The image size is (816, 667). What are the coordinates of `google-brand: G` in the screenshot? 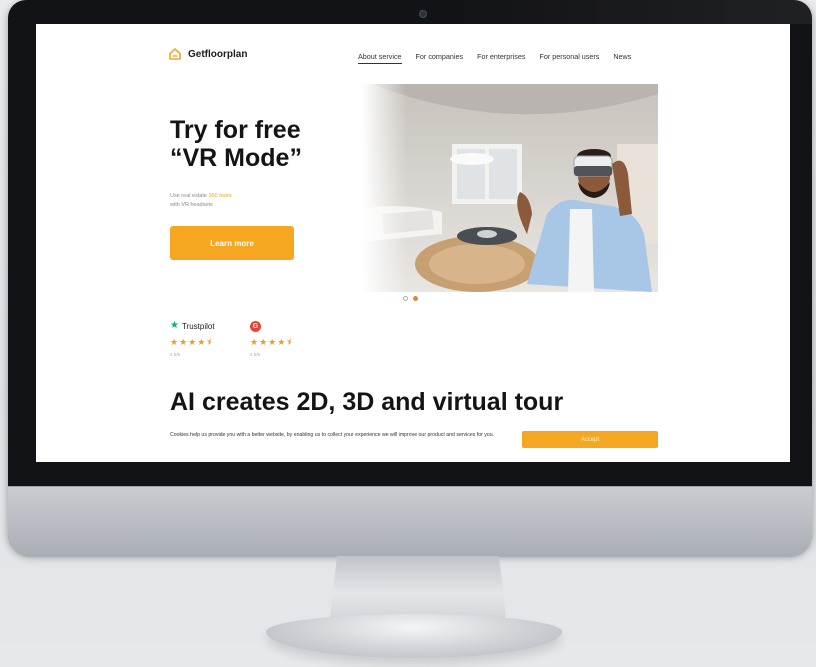 It's located at (271, 326).